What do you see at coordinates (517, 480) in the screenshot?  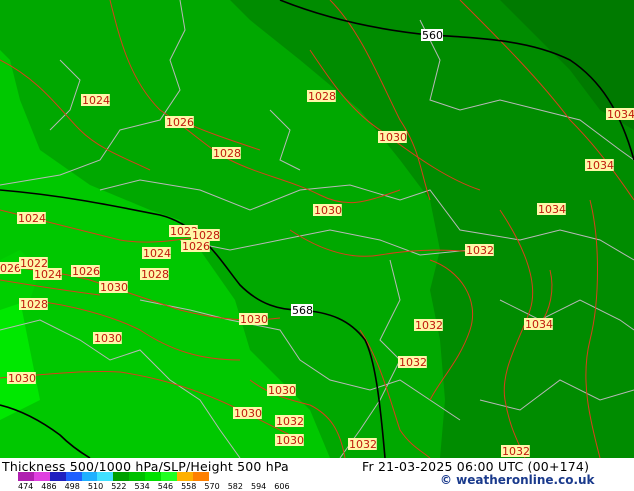 I see `site-credit: © weatheronline.co.uk` at bounding box center [517, 480].